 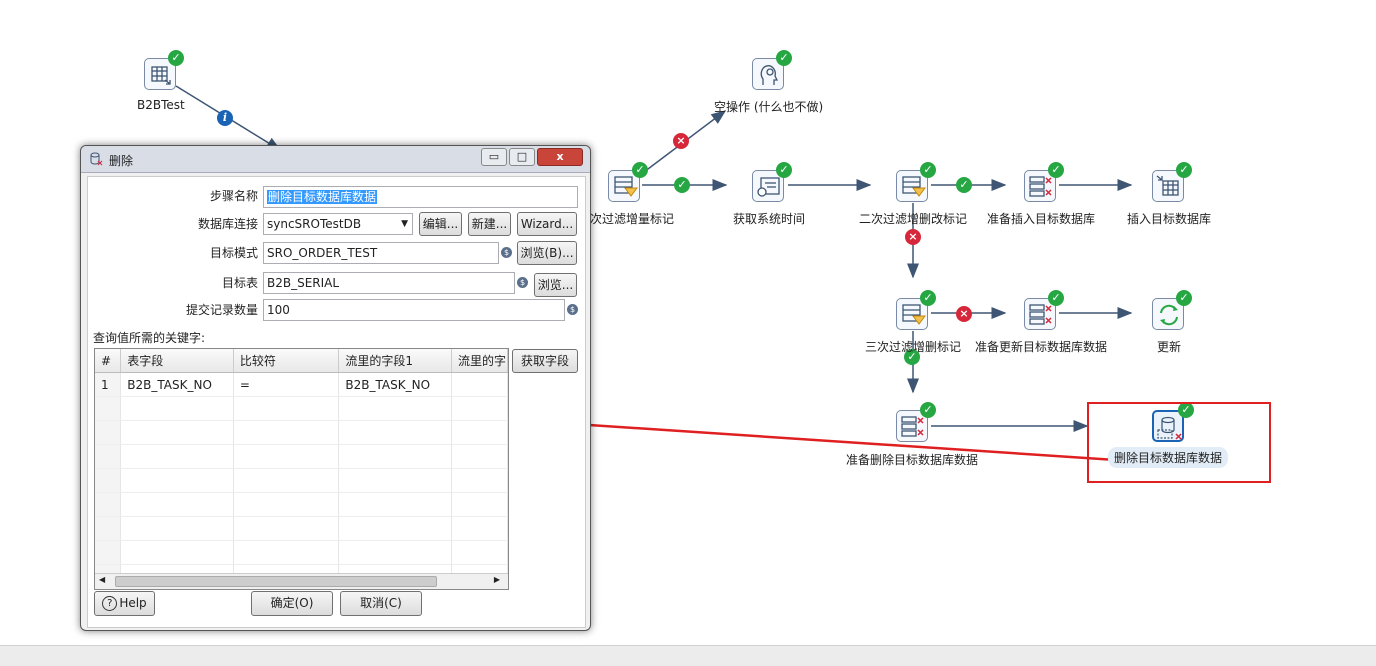 What do you see at coordinates (404, 224) in the screenshot?
I see `chevron-down-icon: ▼` at bounding box center [404, 224].